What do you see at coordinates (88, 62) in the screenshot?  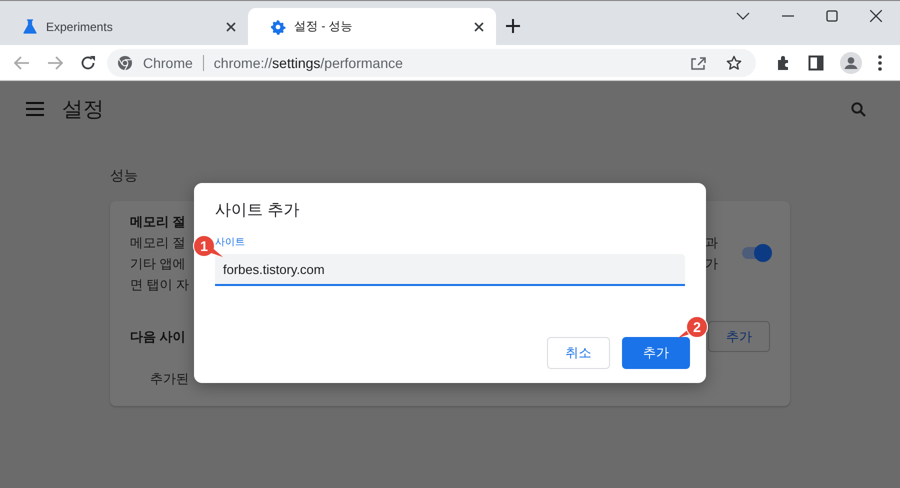 I see `reload-icon` at bounding box center [88, 62].